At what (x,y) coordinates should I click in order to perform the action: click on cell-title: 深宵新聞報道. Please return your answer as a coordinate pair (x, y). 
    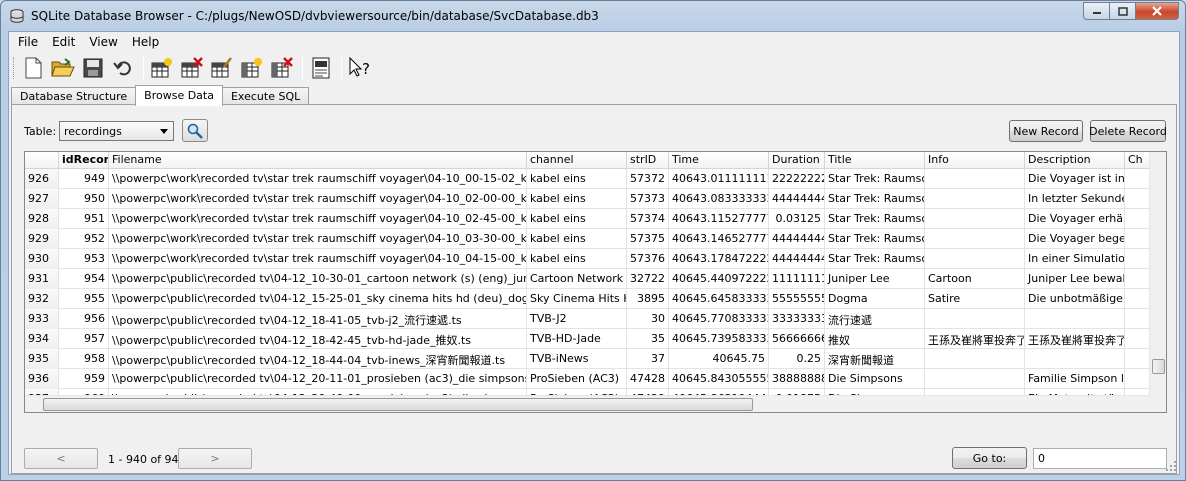
    Looking at the image, I should click on (875, 359).